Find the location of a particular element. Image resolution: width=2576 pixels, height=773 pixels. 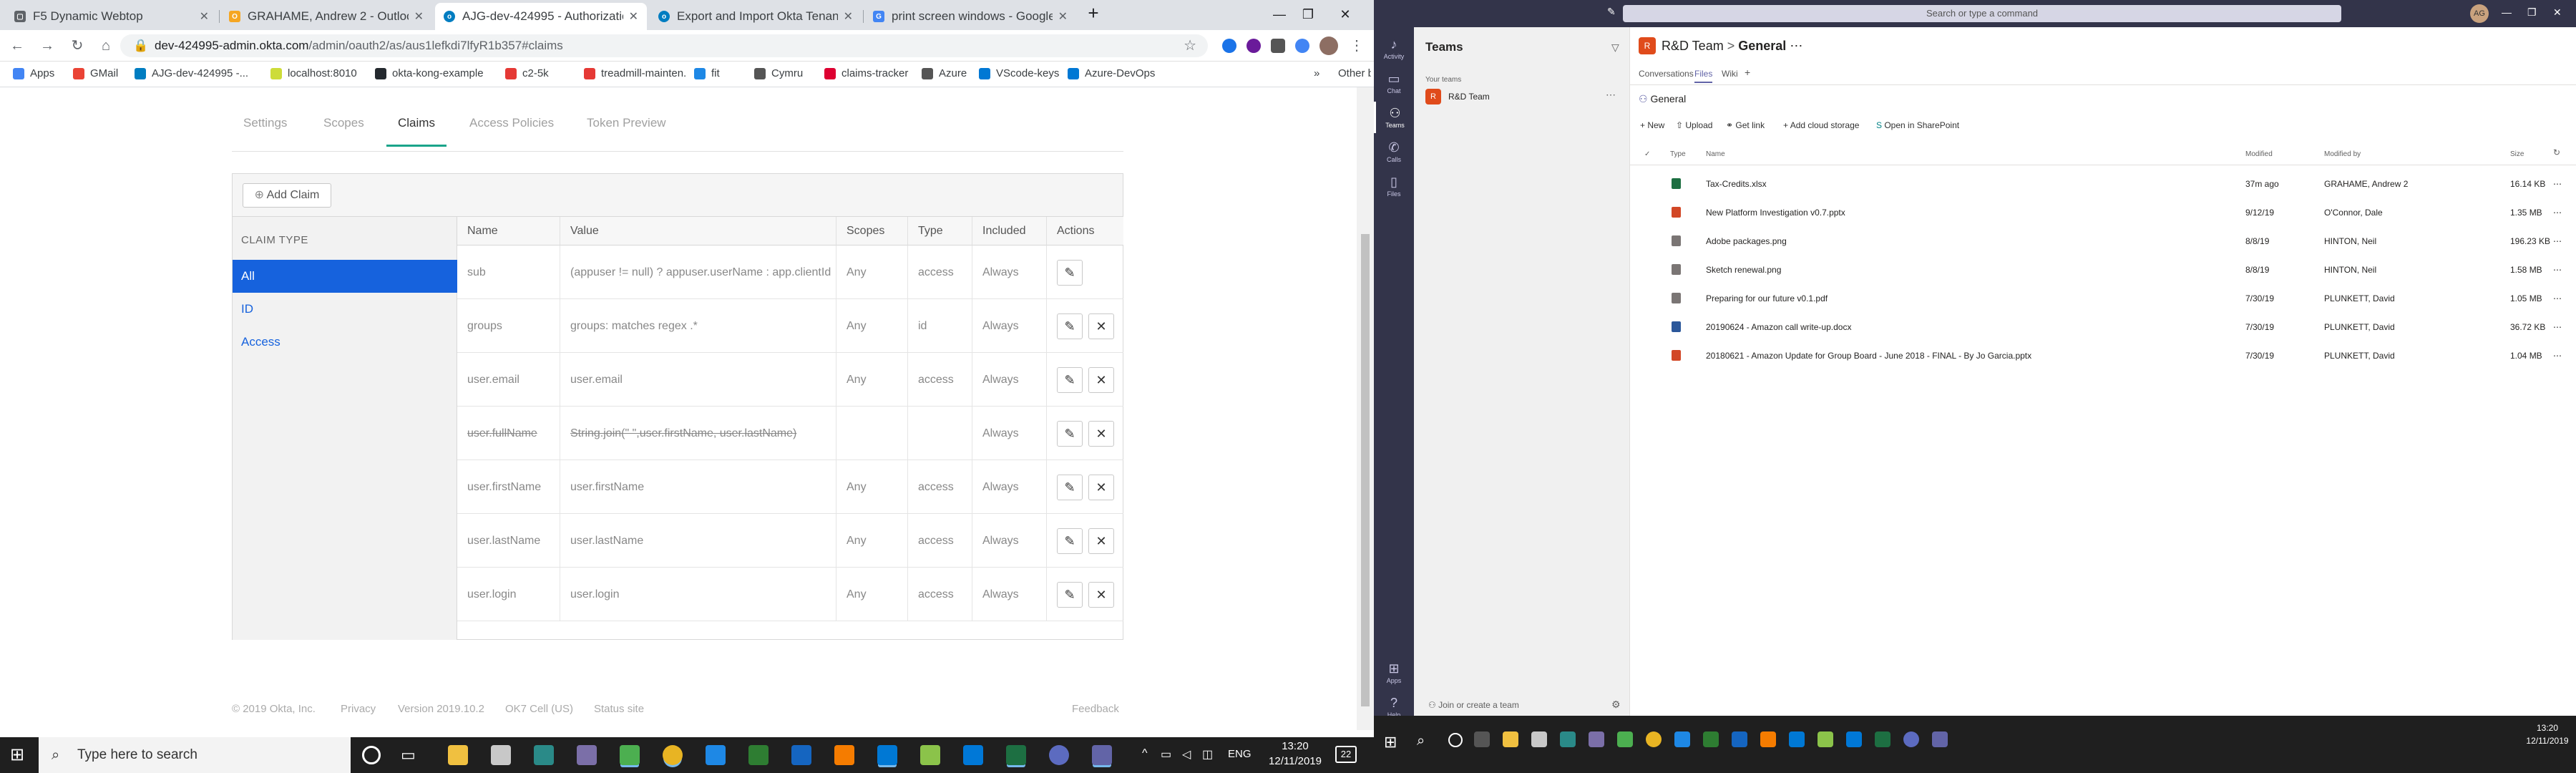

page-scrollbar is located at coordinates (1365, 408).